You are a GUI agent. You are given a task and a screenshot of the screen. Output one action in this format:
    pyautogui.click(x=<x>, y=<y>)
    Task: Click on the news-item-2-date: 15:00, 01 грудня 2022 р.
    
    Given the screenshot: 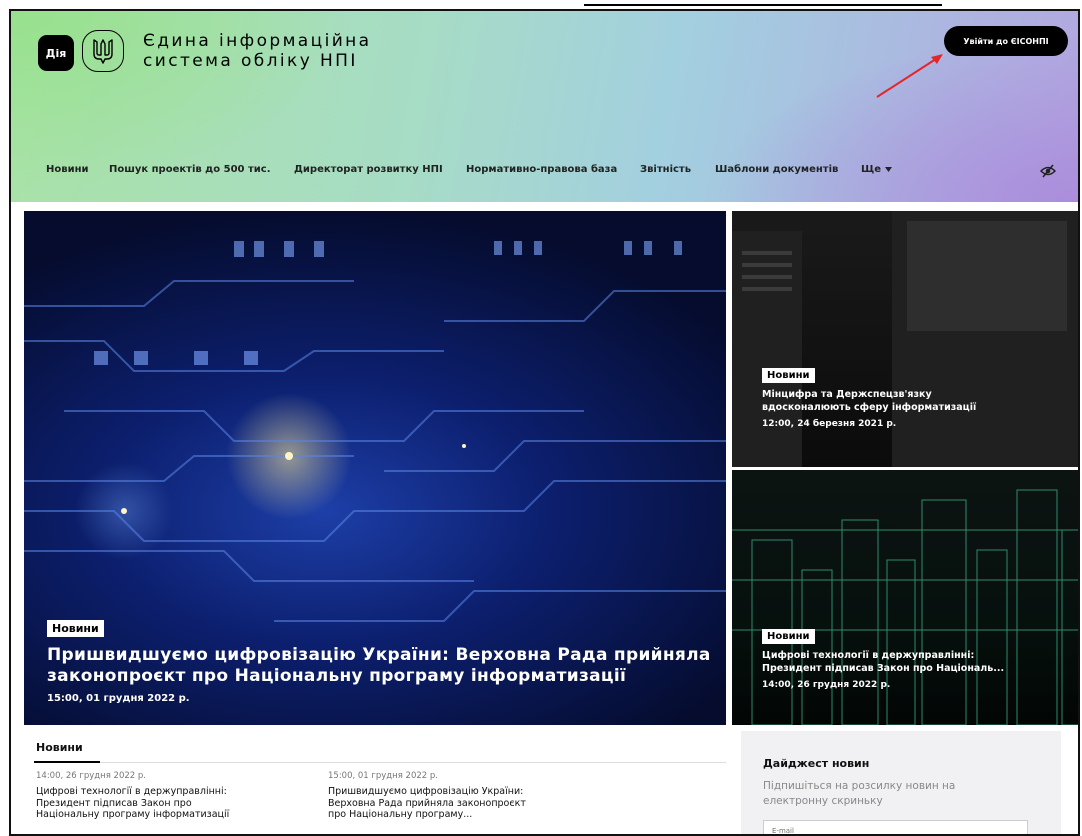 What is the action you would take?
    pyautogui.click(x=383, y=776)
    